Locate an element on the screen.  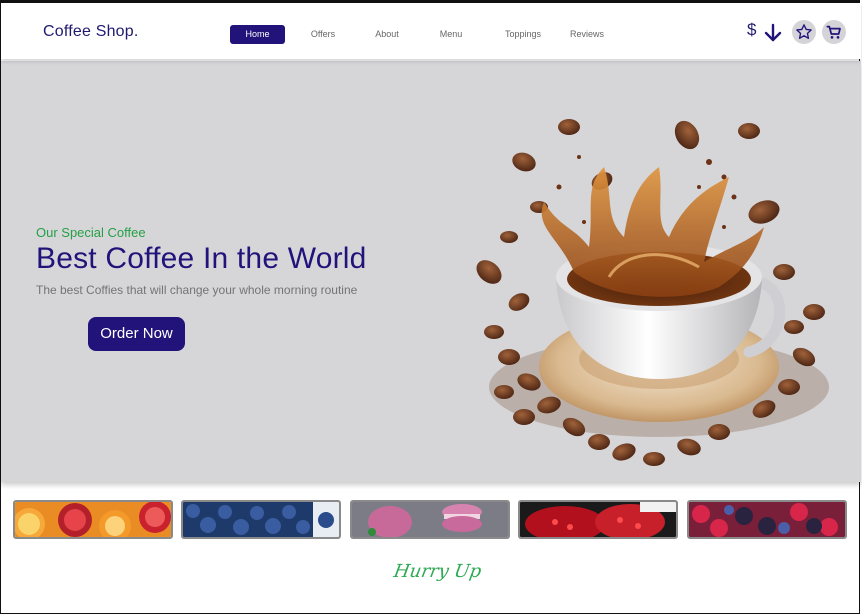
header-tools: $ is located at coordinates (797, 32).